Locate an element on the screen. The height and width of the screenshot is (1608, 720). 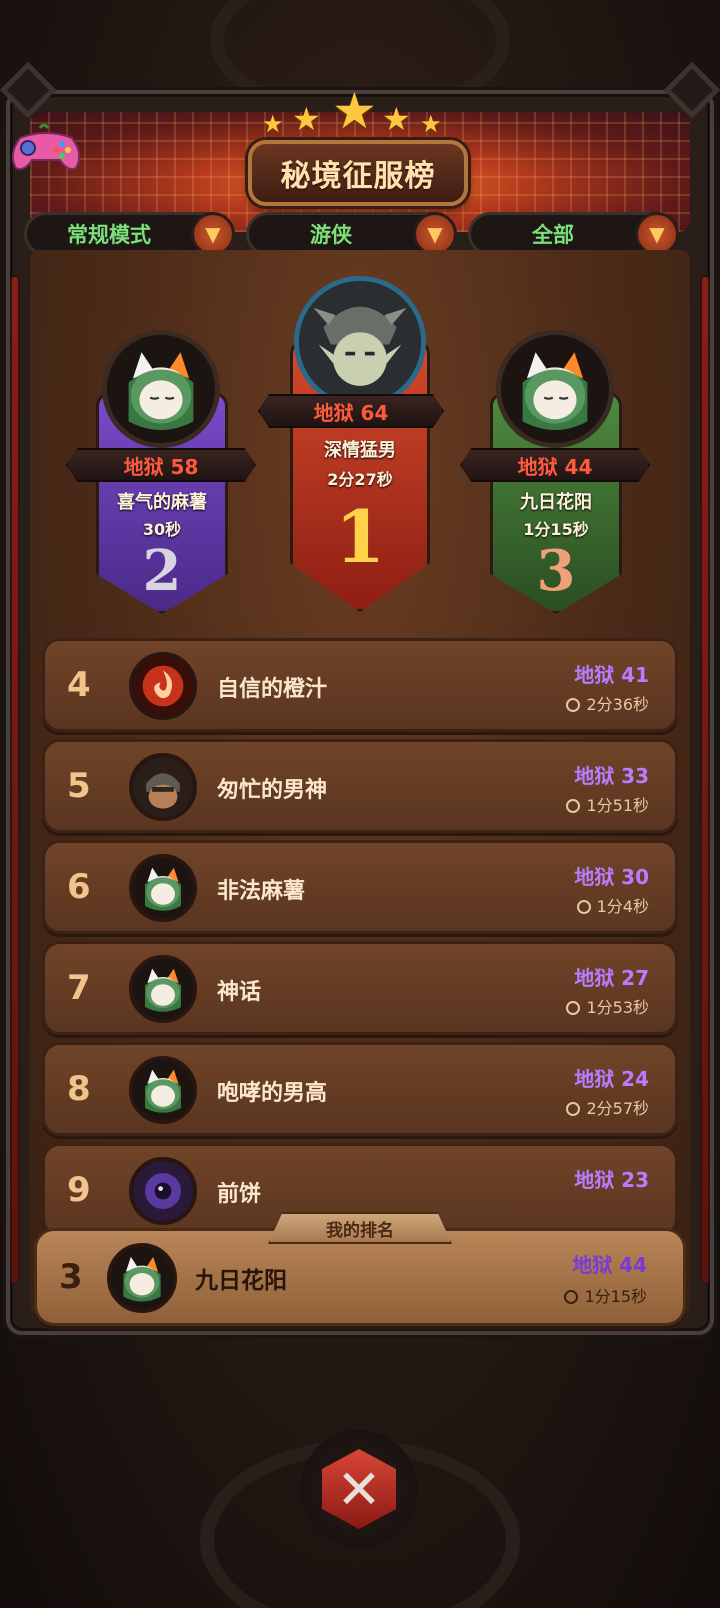
list-rank: 6 is located at coordinates (79, 887).